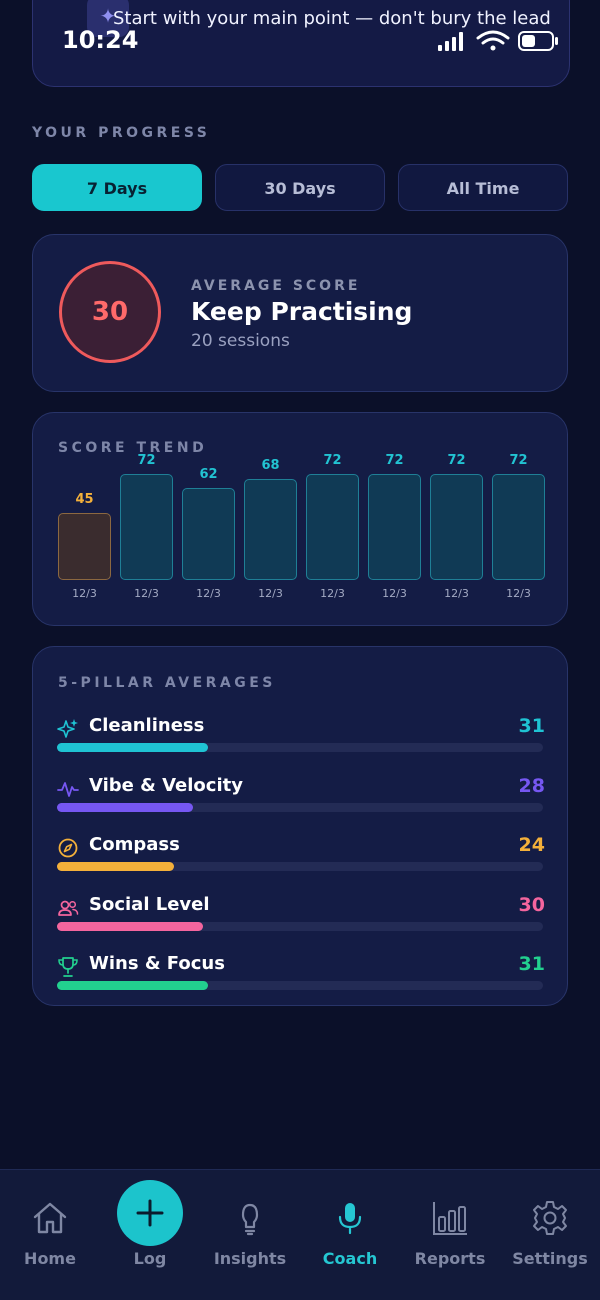  I want to click on tab-7-days: 7 Days, so click(117, 187).